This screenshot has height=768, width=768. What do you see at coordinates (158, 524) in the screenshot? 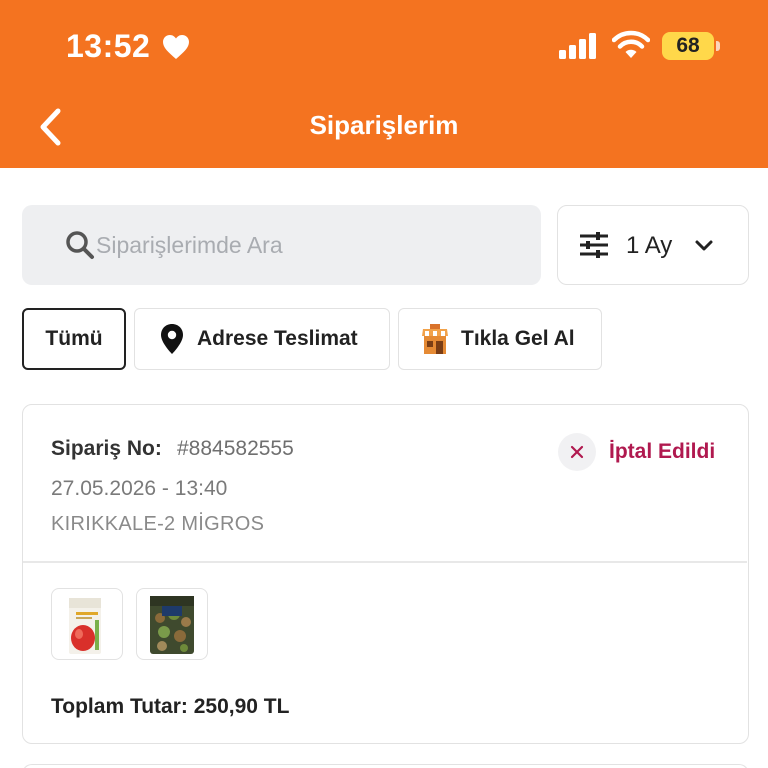
I see `order-store: KIRIKKALE-2 MİGROS` at bounding box center [158, 524].